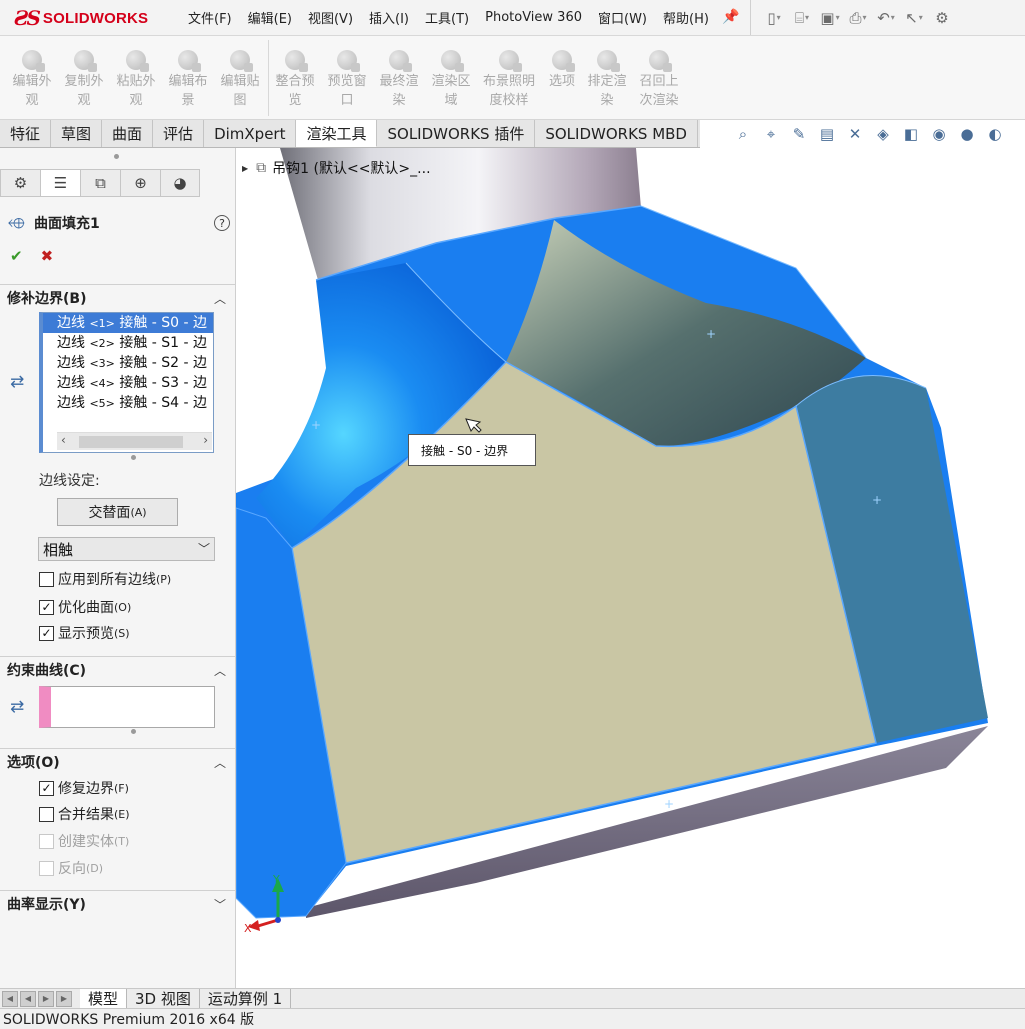 The width and height of the screenshot is (1025, 1029). I want to click on dimxpert-manager-tab-icon: ⊕, so click(140, 183).